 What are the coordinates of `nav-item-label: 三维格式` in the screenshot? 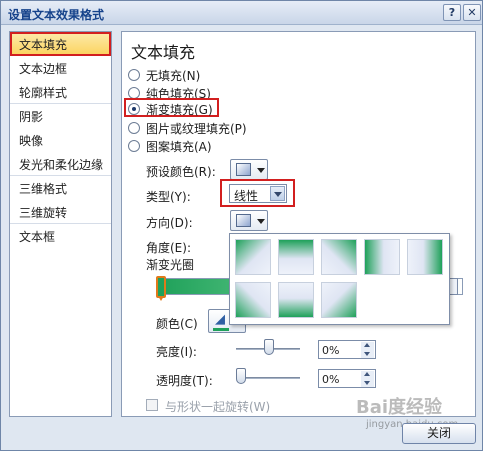 It's located at (43, 189).